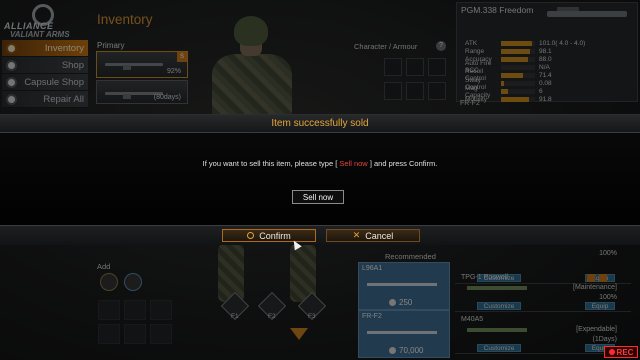 The image size is (640, 360). Describe the element at coordinates (379, 235) in the screenshot. I see `cancel-label: Cancel` at that location.